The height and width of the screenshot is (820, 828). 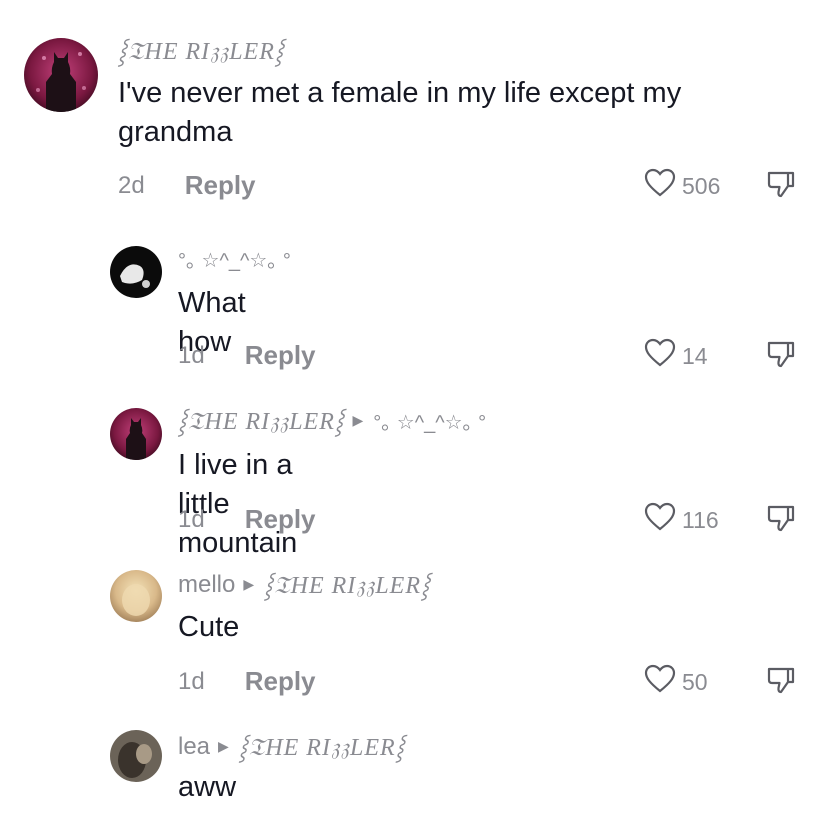 I want to click on like-count: 506, so click(x=701, y=185).